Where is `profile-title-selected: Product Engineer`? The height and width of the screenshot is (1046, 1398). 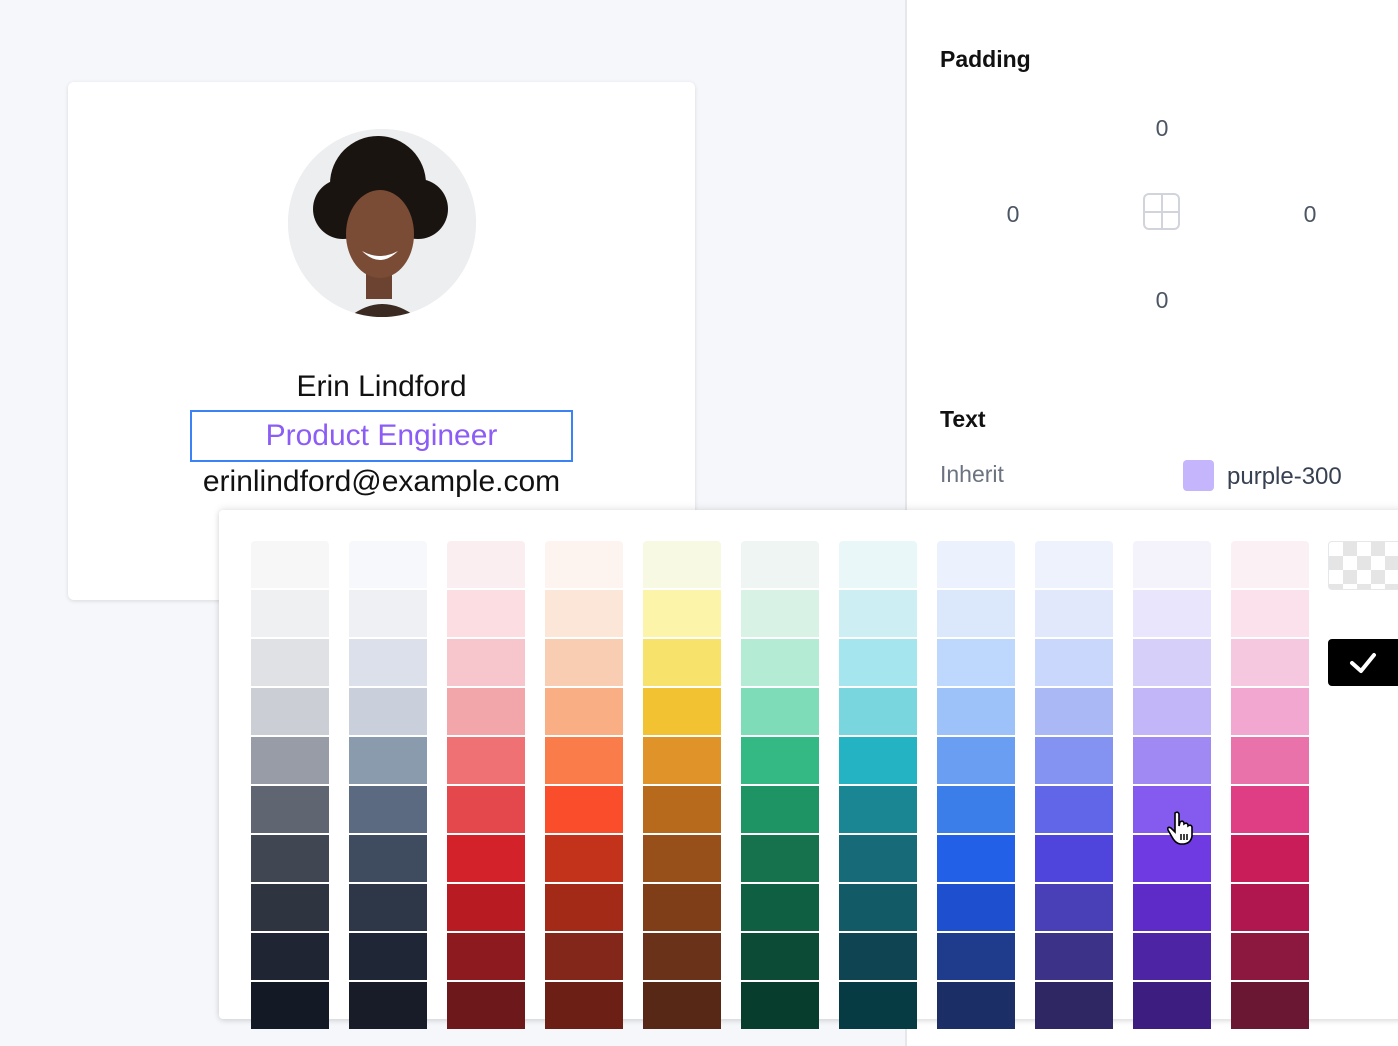 profile-title-selected: Product Engineer is located at coordinates (381, 436).